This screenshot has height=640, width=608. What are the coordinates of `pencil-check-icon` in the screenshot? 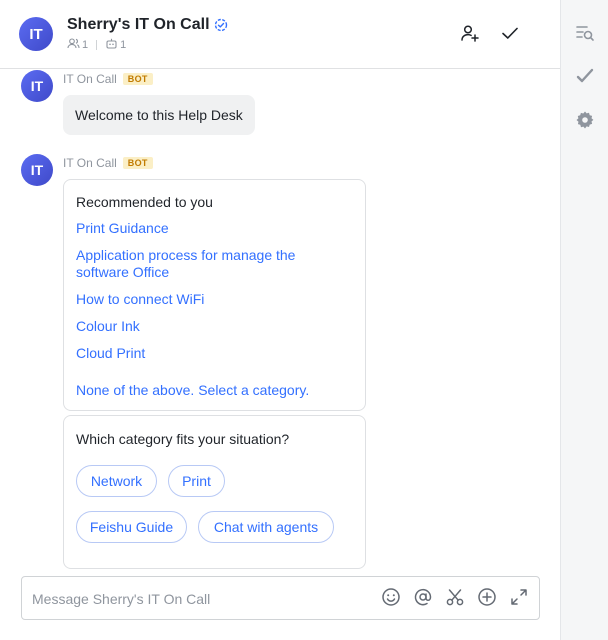 It's located at (585, 78).